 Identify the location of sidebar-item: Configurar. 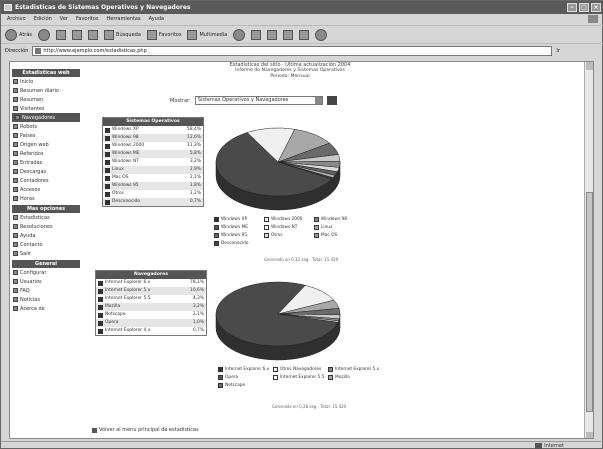
(46, 272).